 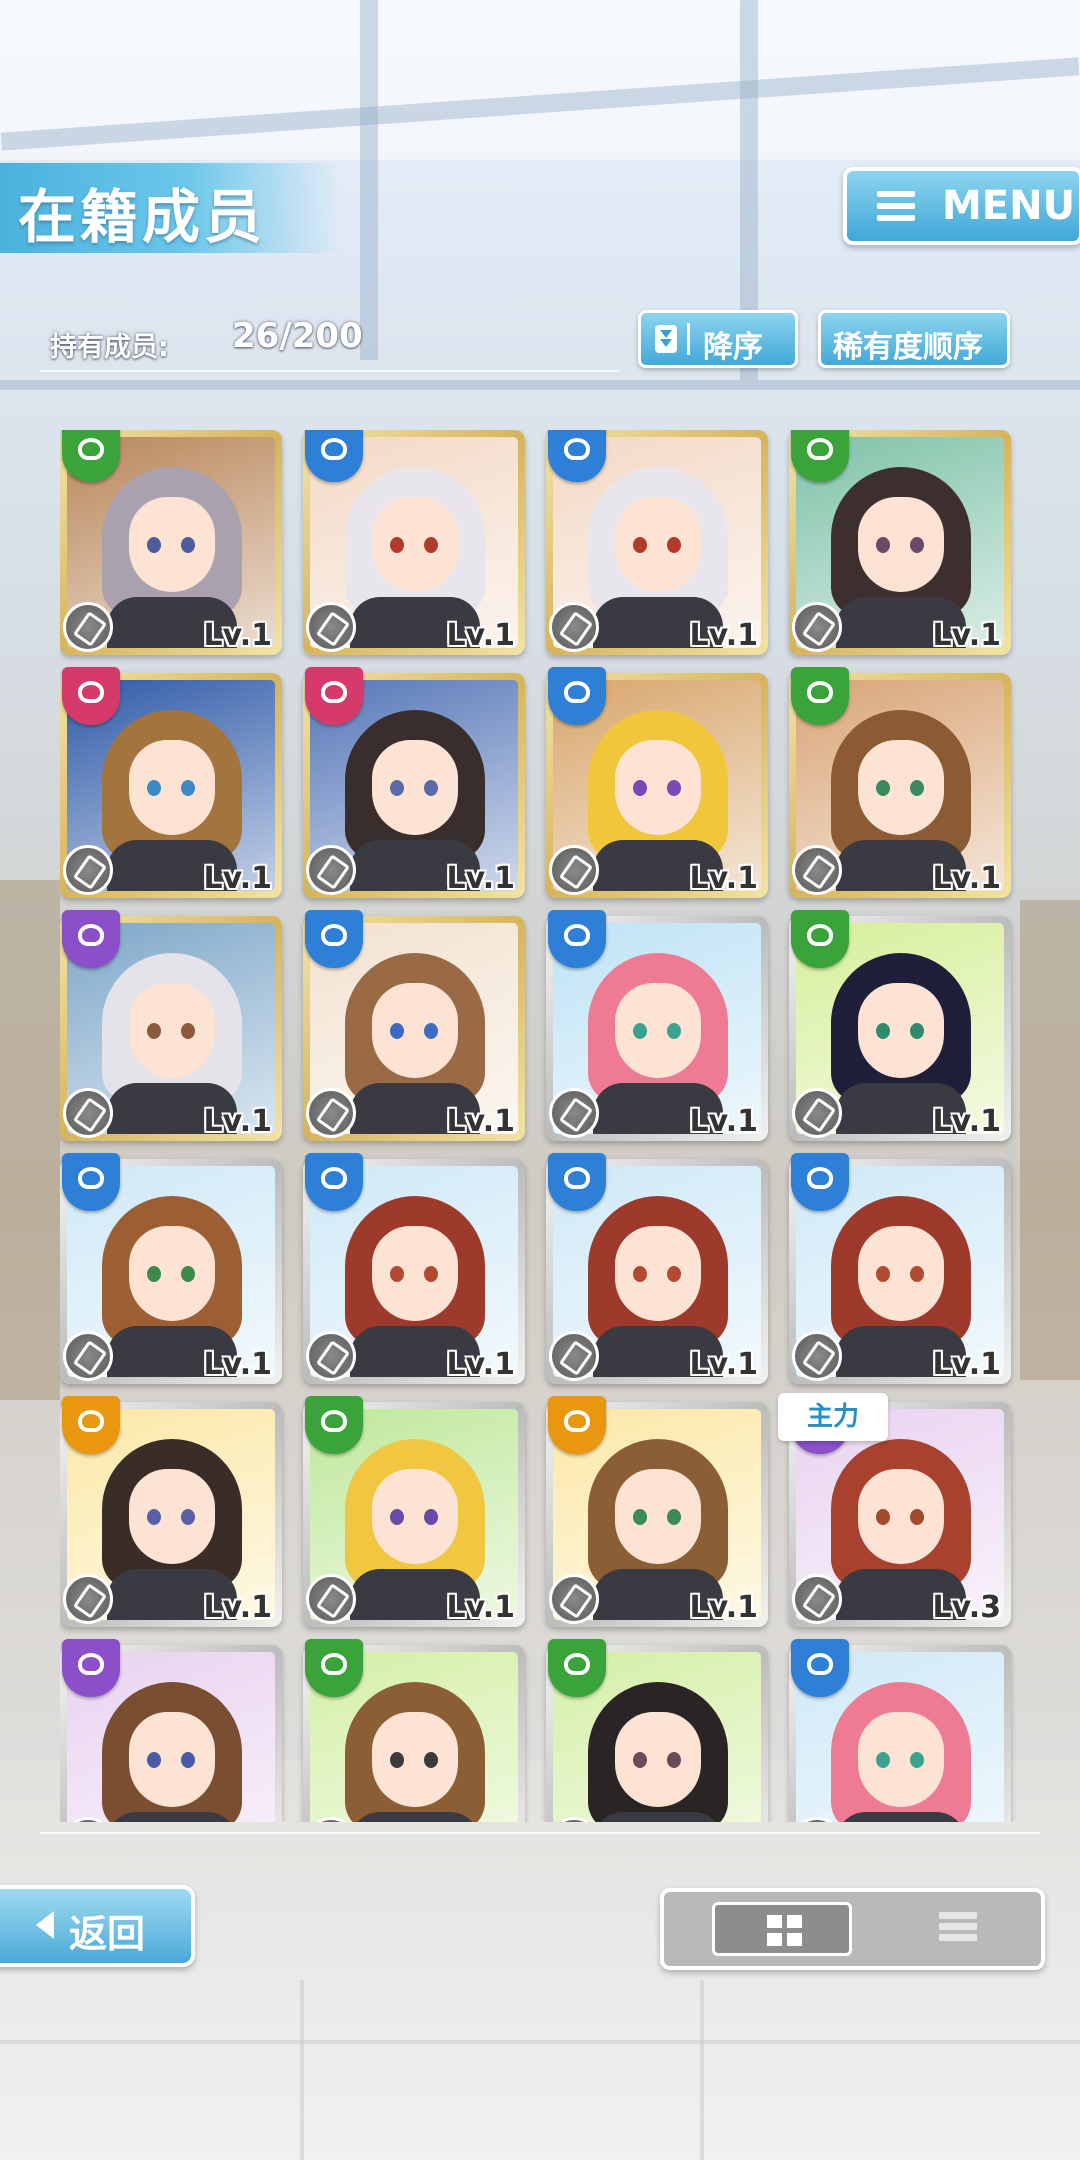 What do you see at coordinates (718, 339) in the screenshot?
I see `sort-order-button: 降序` at bounding box center [718, 339].